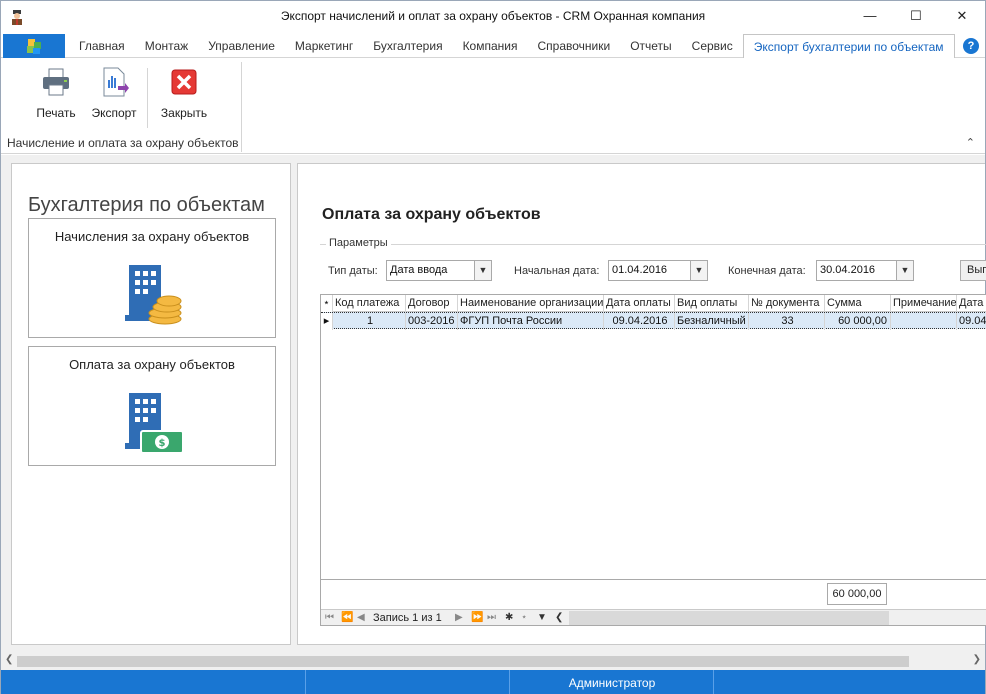 The image size is (986, 694). I want to click on column-header: Договор, so click(432, 303).